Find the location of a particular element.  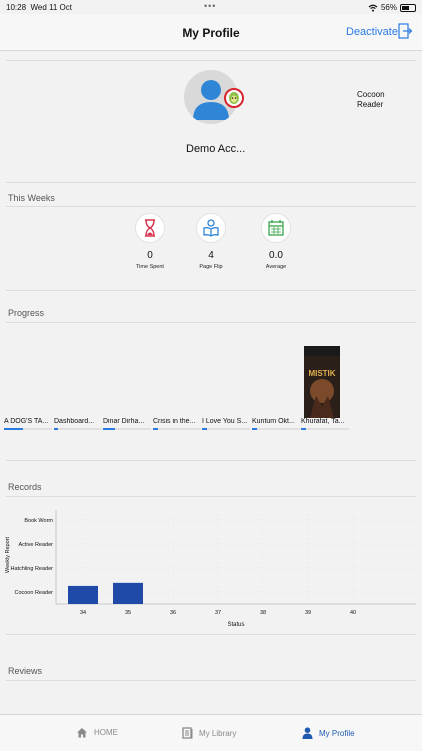

stat-value: 0.0 is located at coordinates (276, 255).